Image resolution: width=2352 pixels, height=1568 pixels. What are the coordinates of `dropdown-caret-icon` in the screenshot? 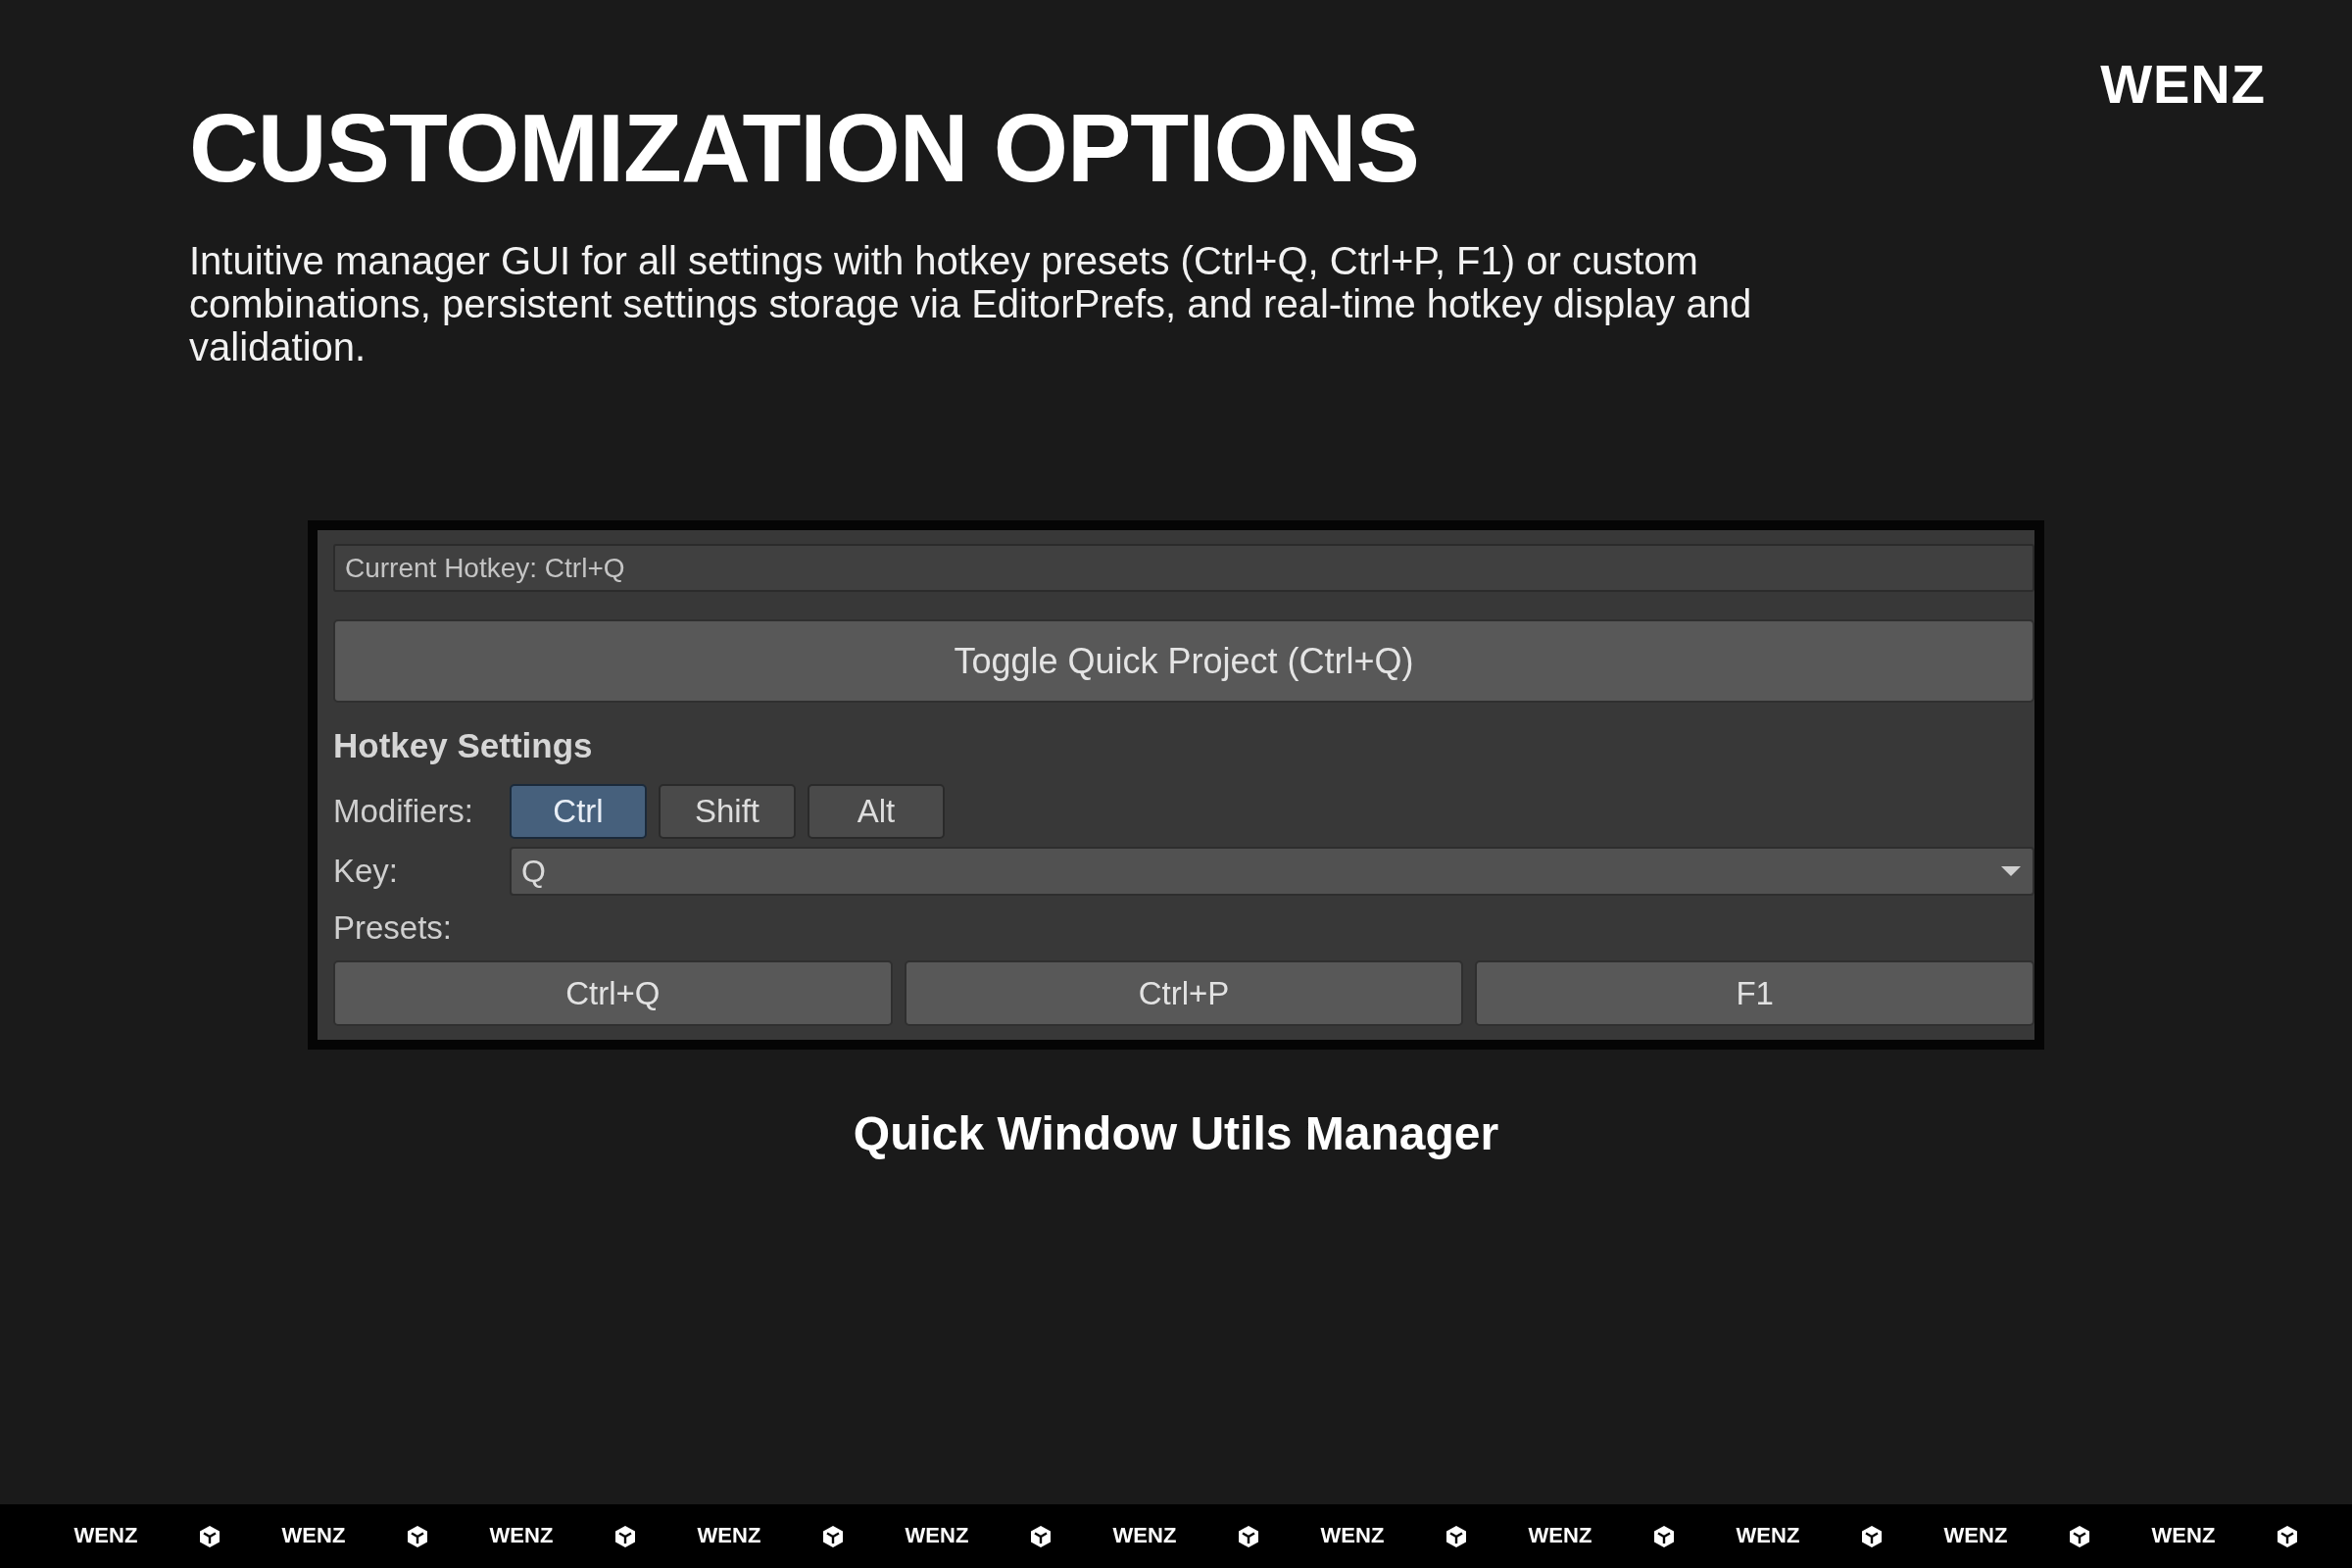 It's located at (2011, 871).